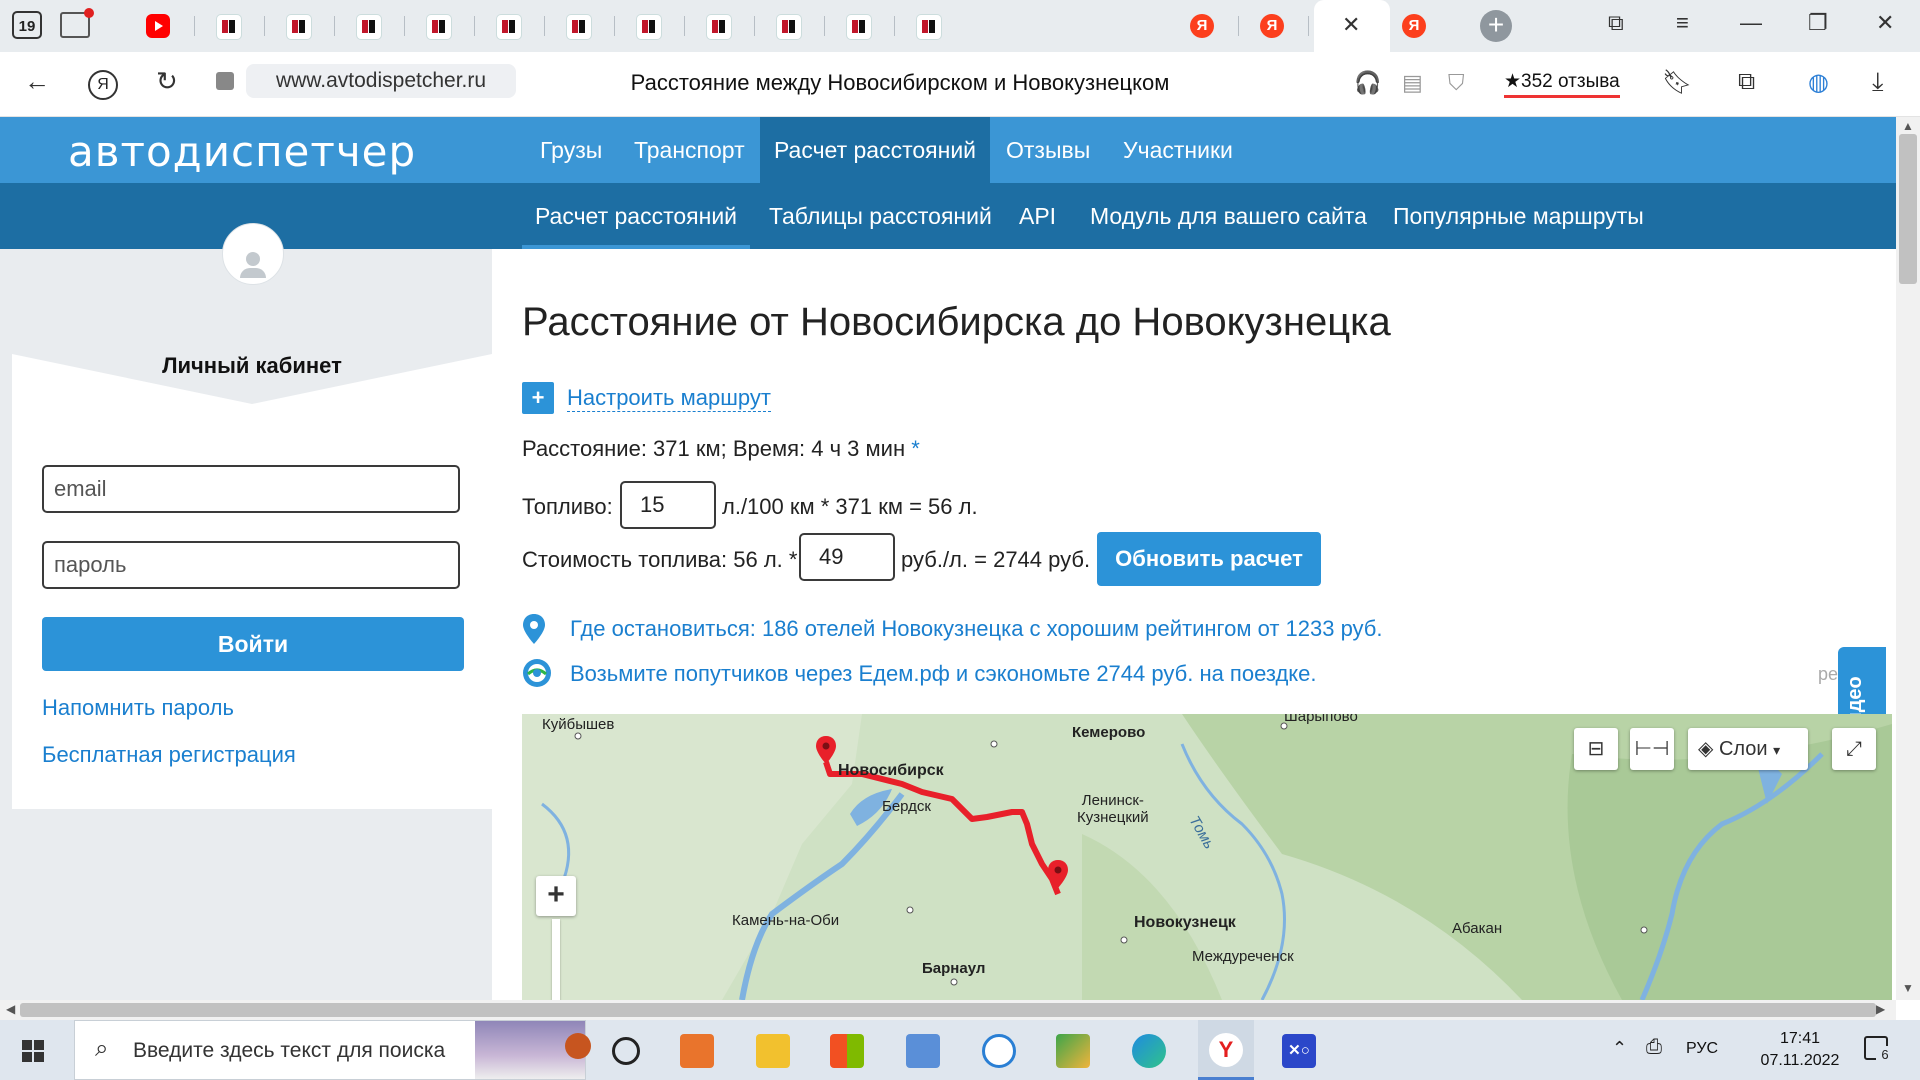 Image resolution: width=1920 pixels, height=1080 pixels. What do you see at coordinates (1818, 23) in the screenshot?
I see `maximize-icon: ❐` at bounding box center [1818, 23].